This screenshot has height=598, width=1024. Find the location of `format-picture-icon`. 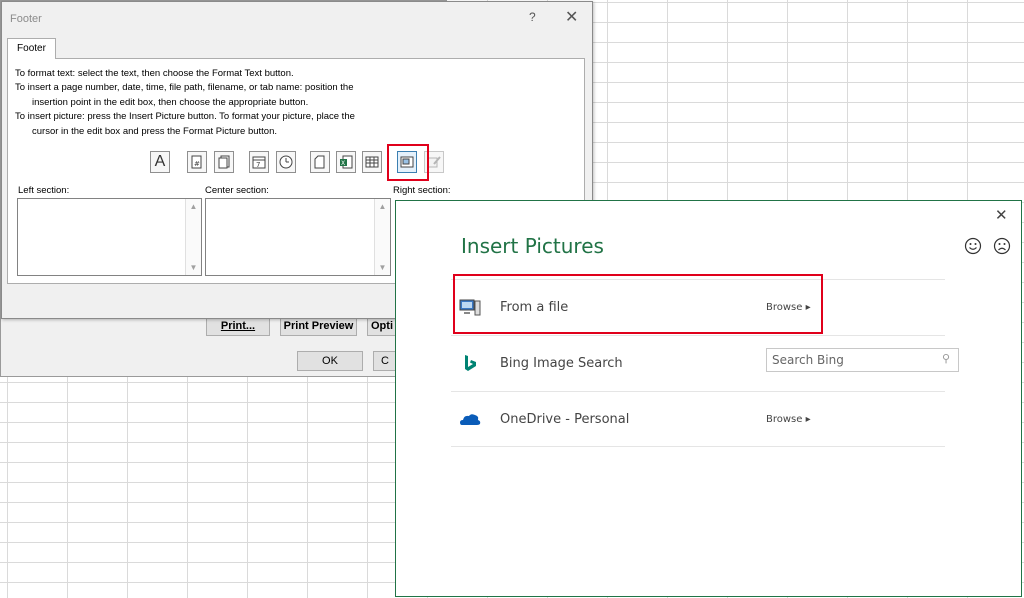

format-picture-icon is located at coordinates (434, 162).